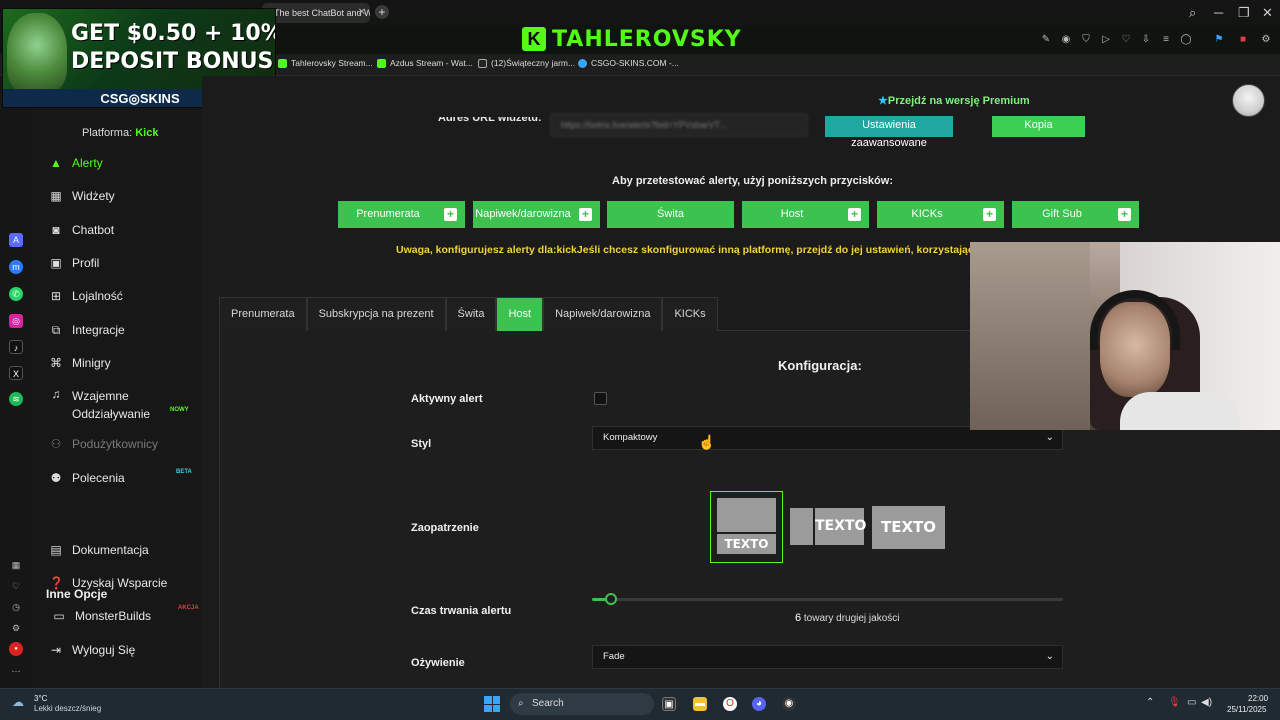  I want to click on help-icon: ❓, so click(56, 583).